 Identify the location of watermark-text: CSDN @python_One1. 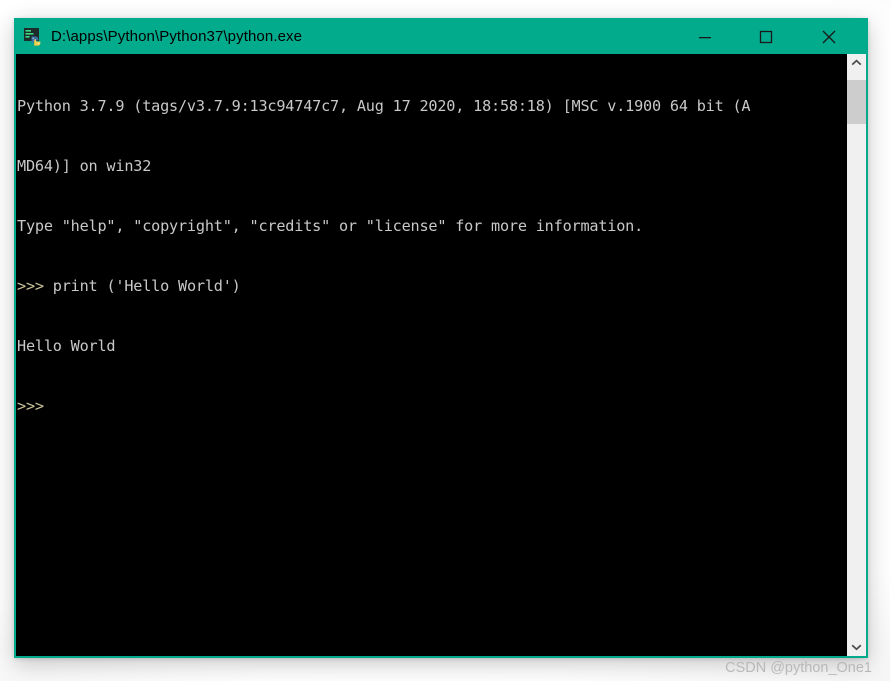
(798, 668).